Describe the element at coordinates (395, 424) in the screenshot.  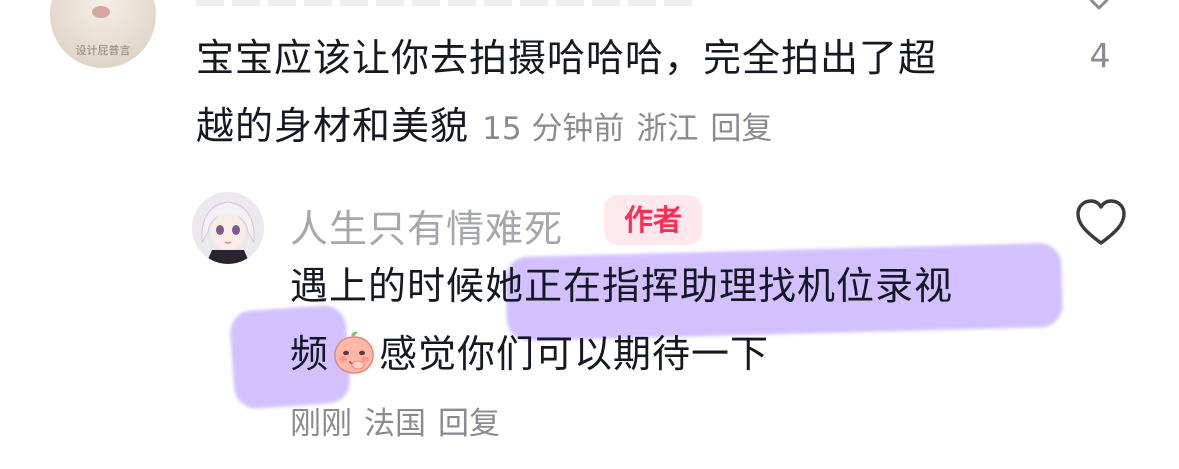
I see `reply-location: 法国` at that location.